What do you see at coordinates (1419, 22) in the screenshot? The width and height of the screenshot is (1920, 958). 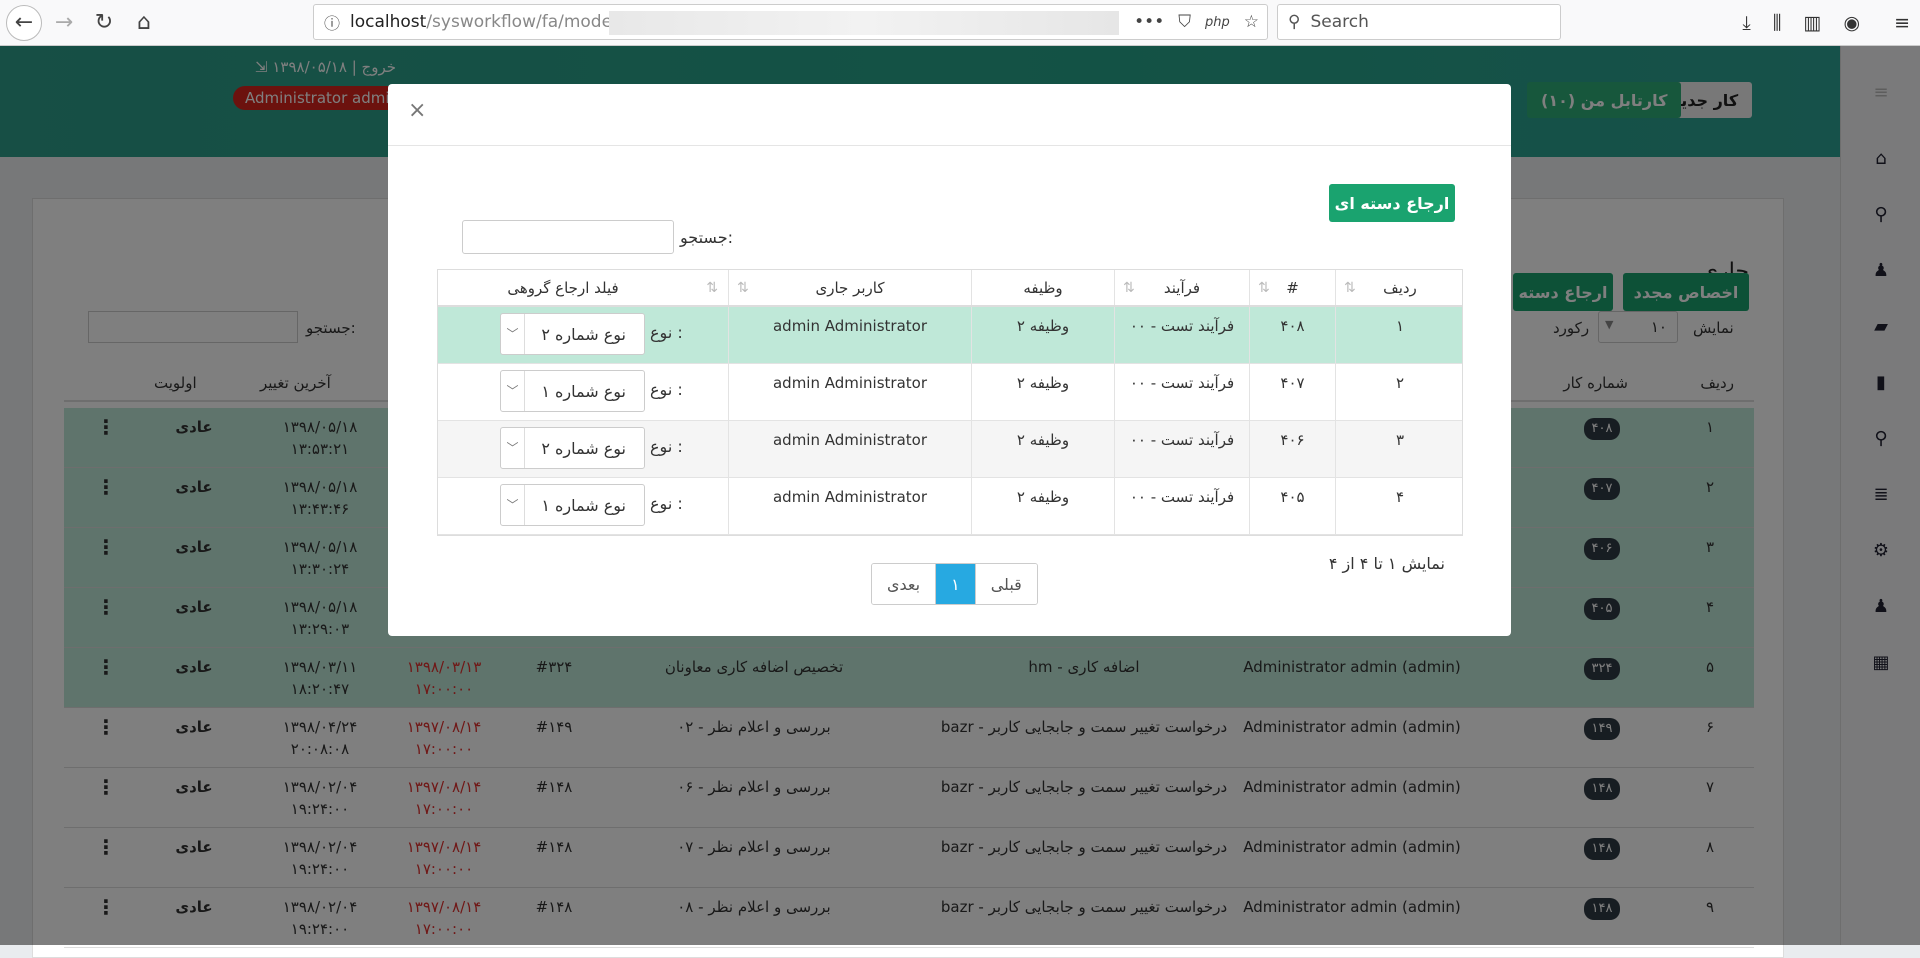 I see `search-input: ⚲ Search` at bounding box center [1419, 22].